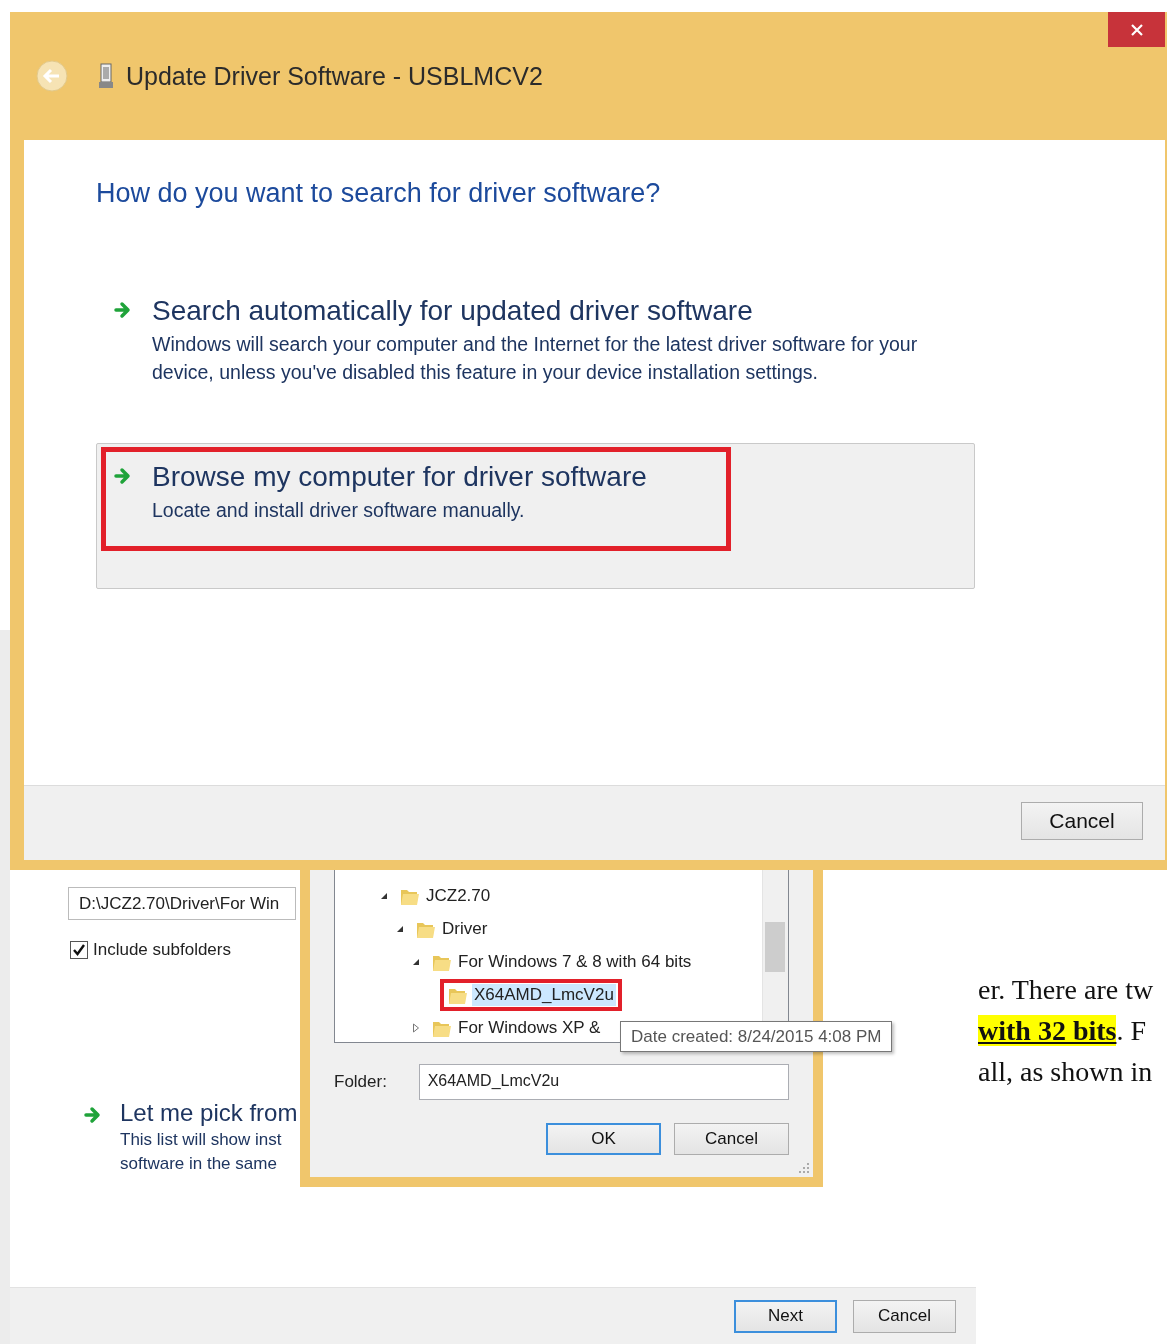  What do you see at coordinates (785, 1316) in the screenshot?
I see `button: Next` at bounding box center [785, 1316].